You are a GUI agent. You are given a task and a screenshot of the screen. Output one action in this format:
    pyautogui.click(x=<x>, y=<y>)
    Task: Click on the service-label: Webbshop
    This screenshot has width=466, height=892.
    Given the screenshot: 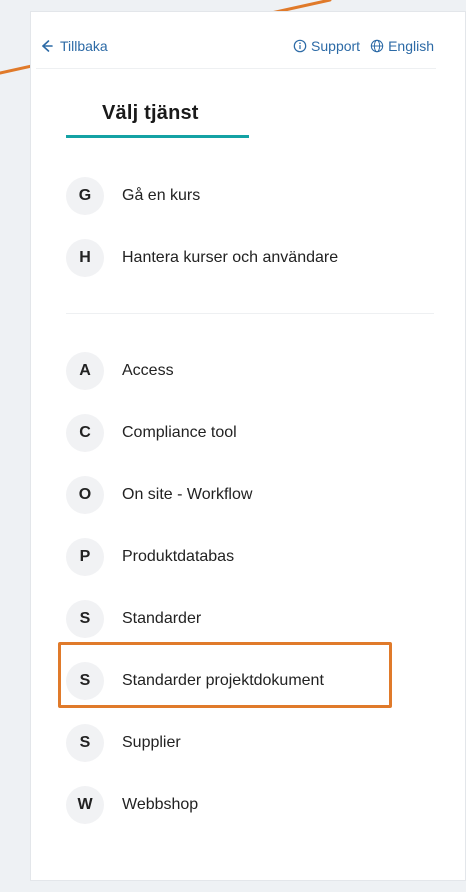 What is the action you would take?
    pyautogui.click(x=160, y=804)
    